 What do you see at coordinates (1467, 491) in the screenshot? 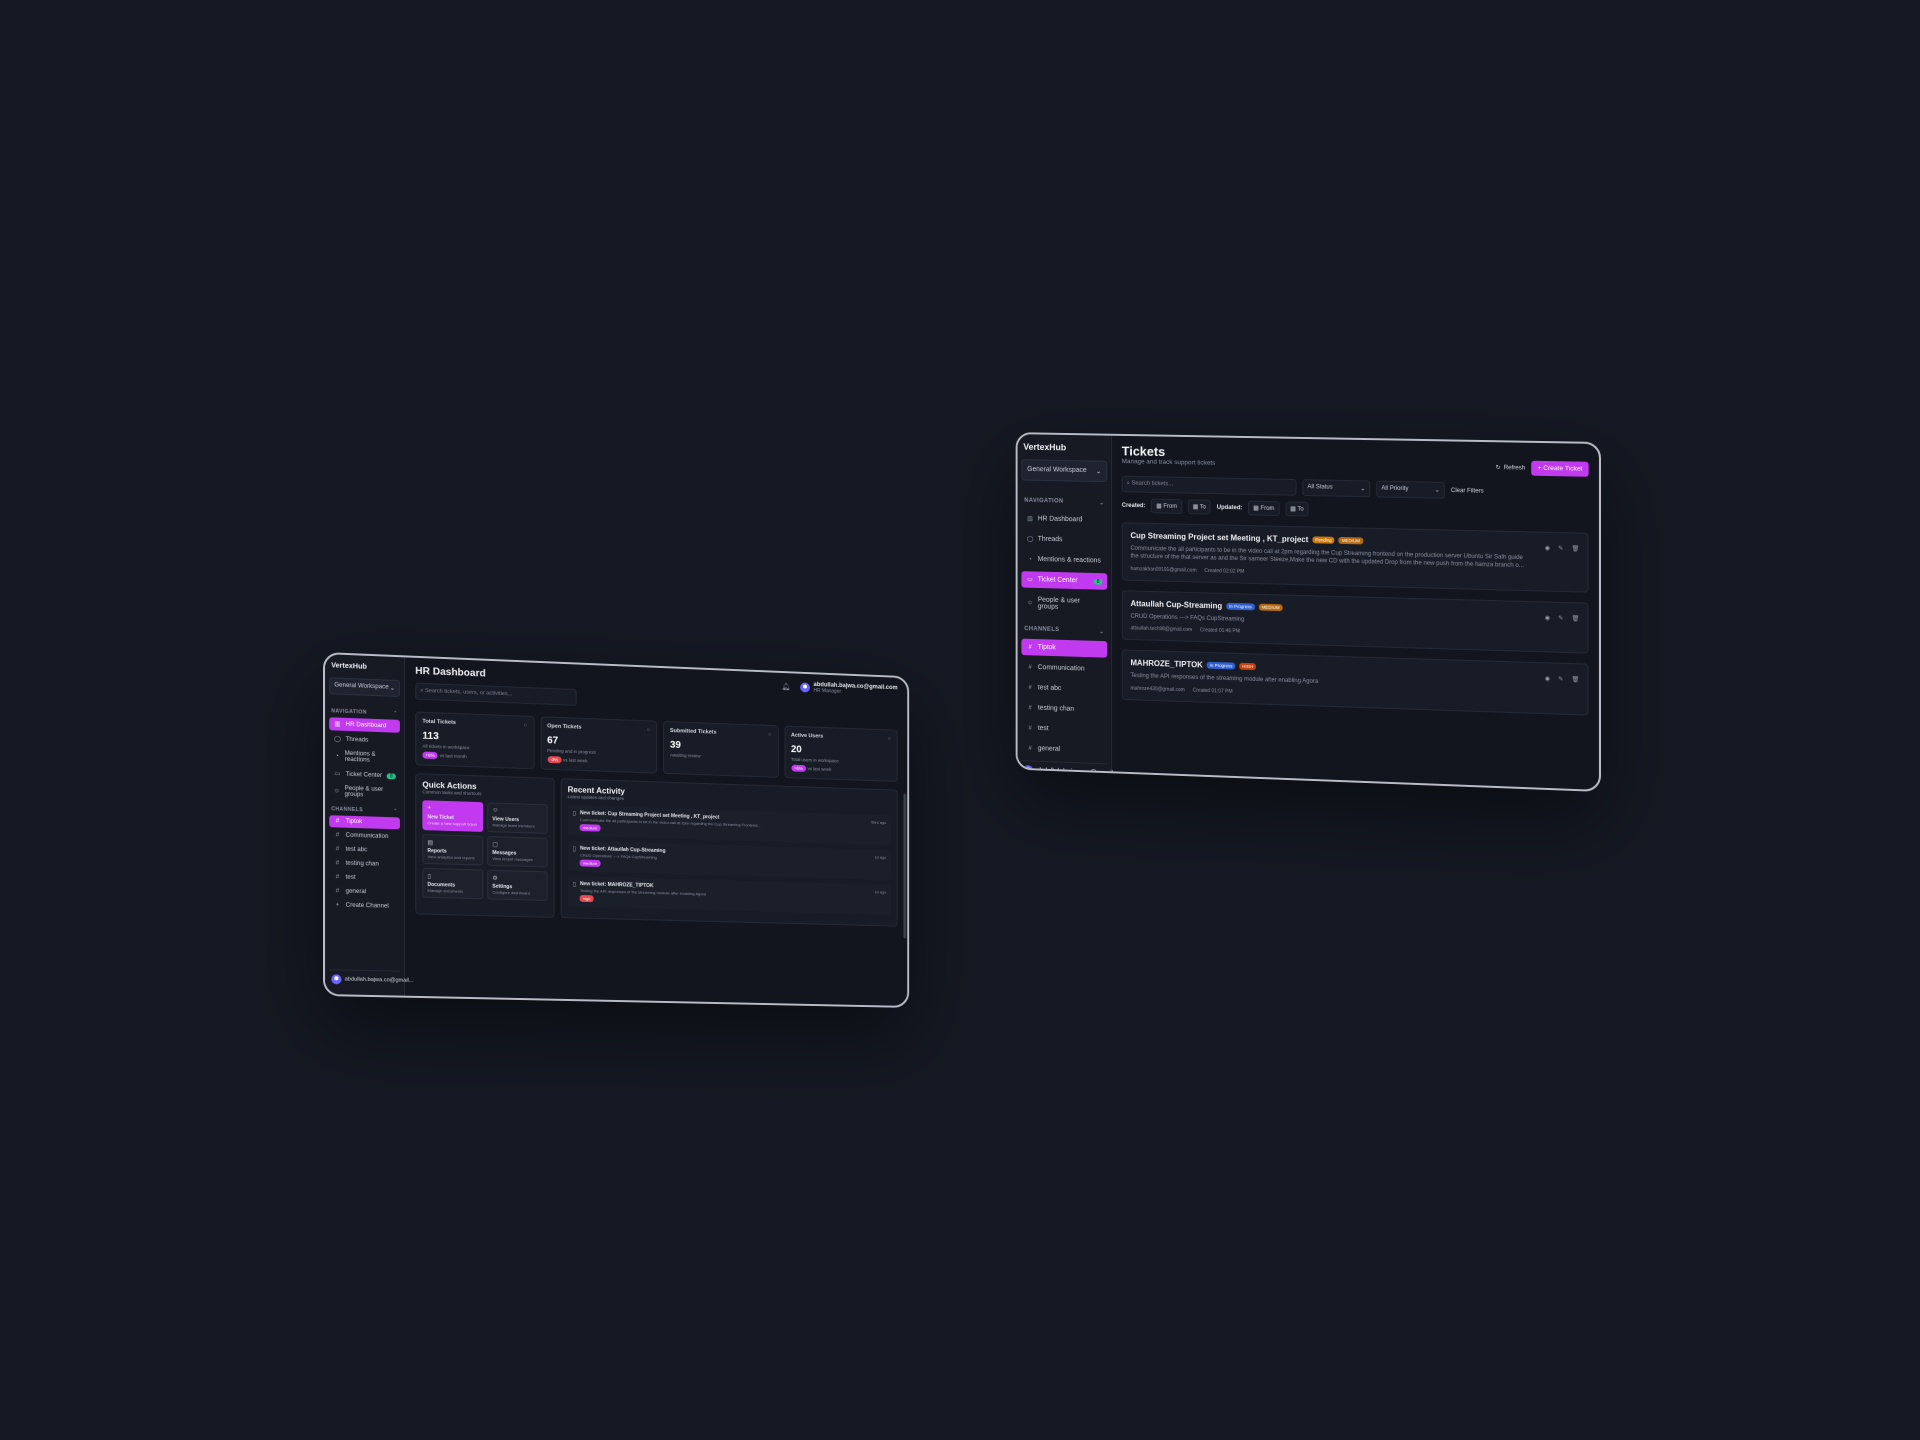
I see `clear-filters-button: Clear Filters` at bounding box center [1467, 491].